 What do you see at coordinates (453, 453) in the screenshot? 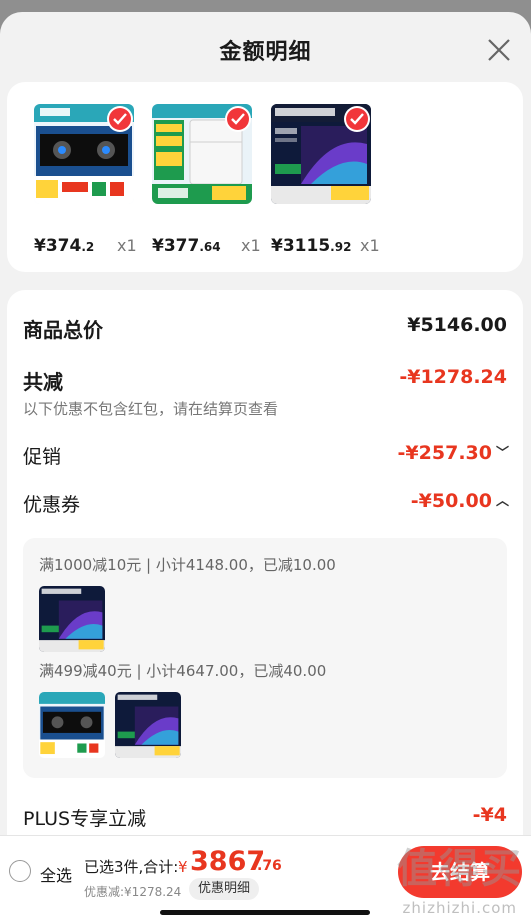
I see `promotion-value: -¥257.30 ﹀` at bounding box center [453, 453].